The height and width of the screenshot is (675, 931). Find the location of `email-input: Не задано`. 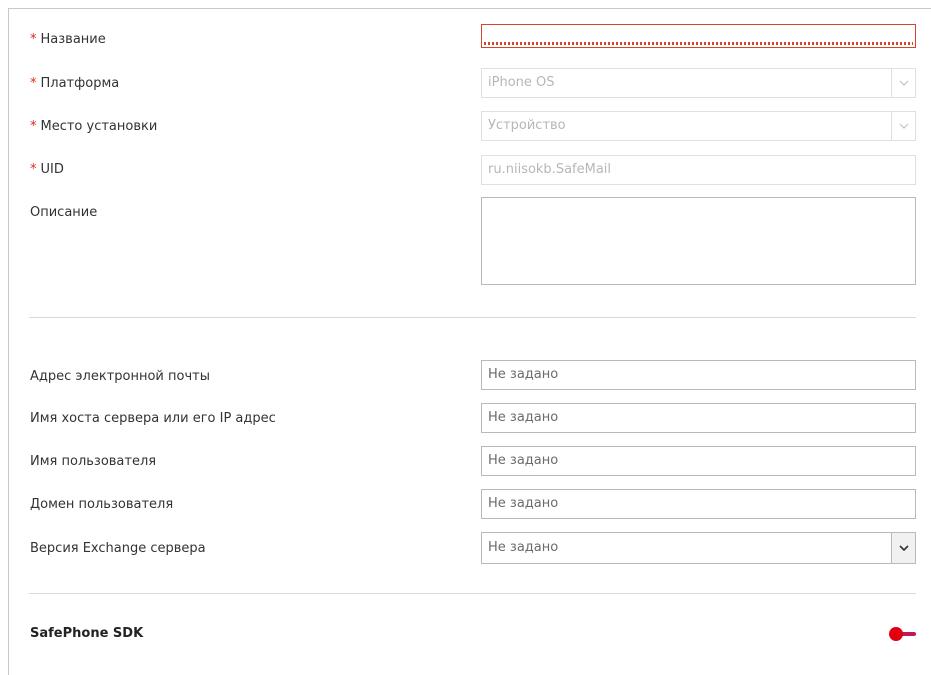

email-input: Не задано is located at coordinates (698, 375).